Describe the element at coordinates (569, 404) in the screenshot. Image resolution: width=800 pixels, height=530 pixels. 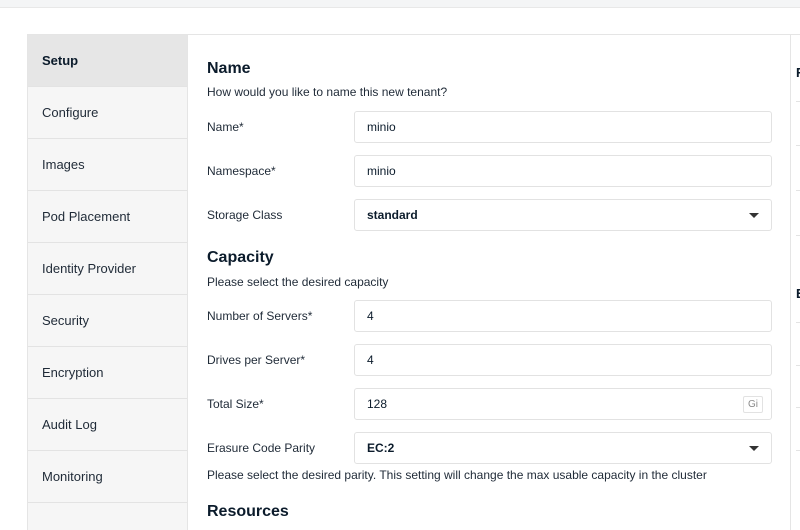
I see `total-size-input` at that location.